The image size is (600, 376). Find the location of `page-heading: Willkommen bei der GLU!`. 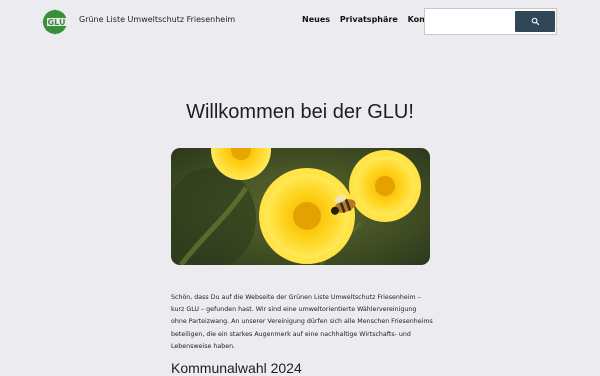

page-heading: Willkommen bei der GLU! is located at coordinates (300, 112).